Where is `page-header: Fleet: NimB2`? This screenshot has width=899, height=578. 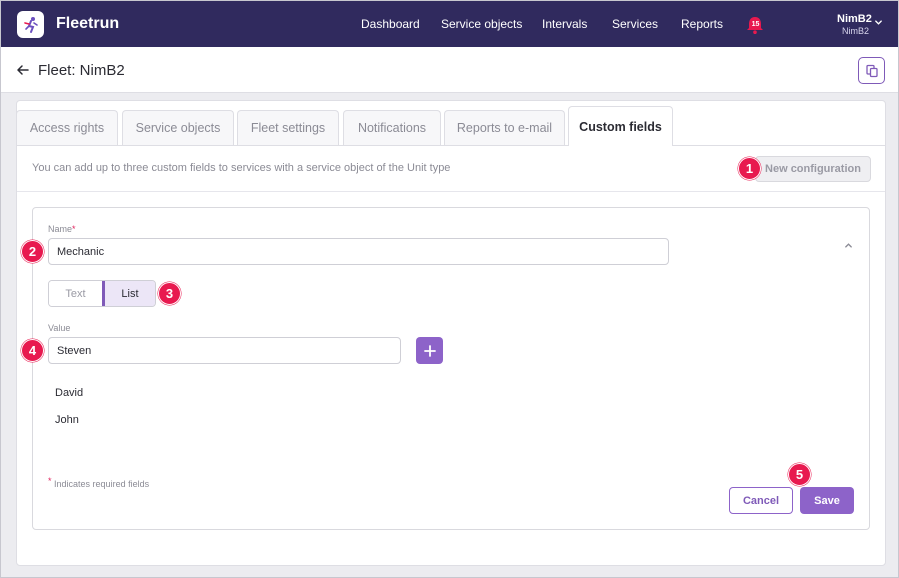 page-header: Fleet: NimB2 is located at coordinates (449, 70).